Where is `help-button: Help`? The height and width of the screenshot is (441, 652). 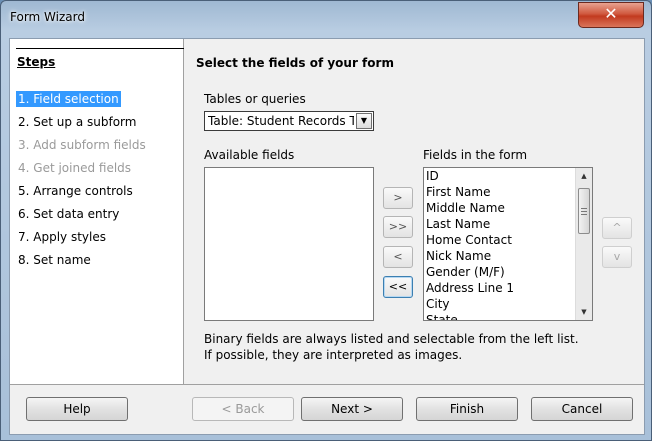 help-button: Help is located at coordinates (77, 409).